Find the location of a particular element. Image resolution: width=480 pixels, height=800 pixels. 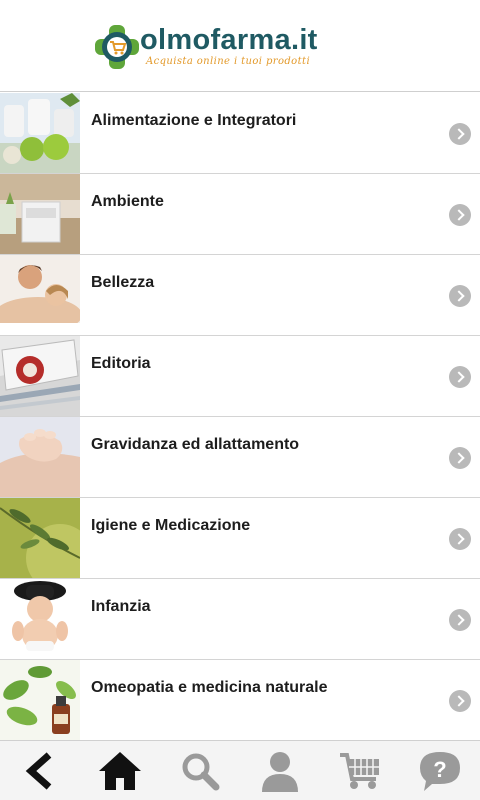

help-button: ? is located at coordinates (440, 770).